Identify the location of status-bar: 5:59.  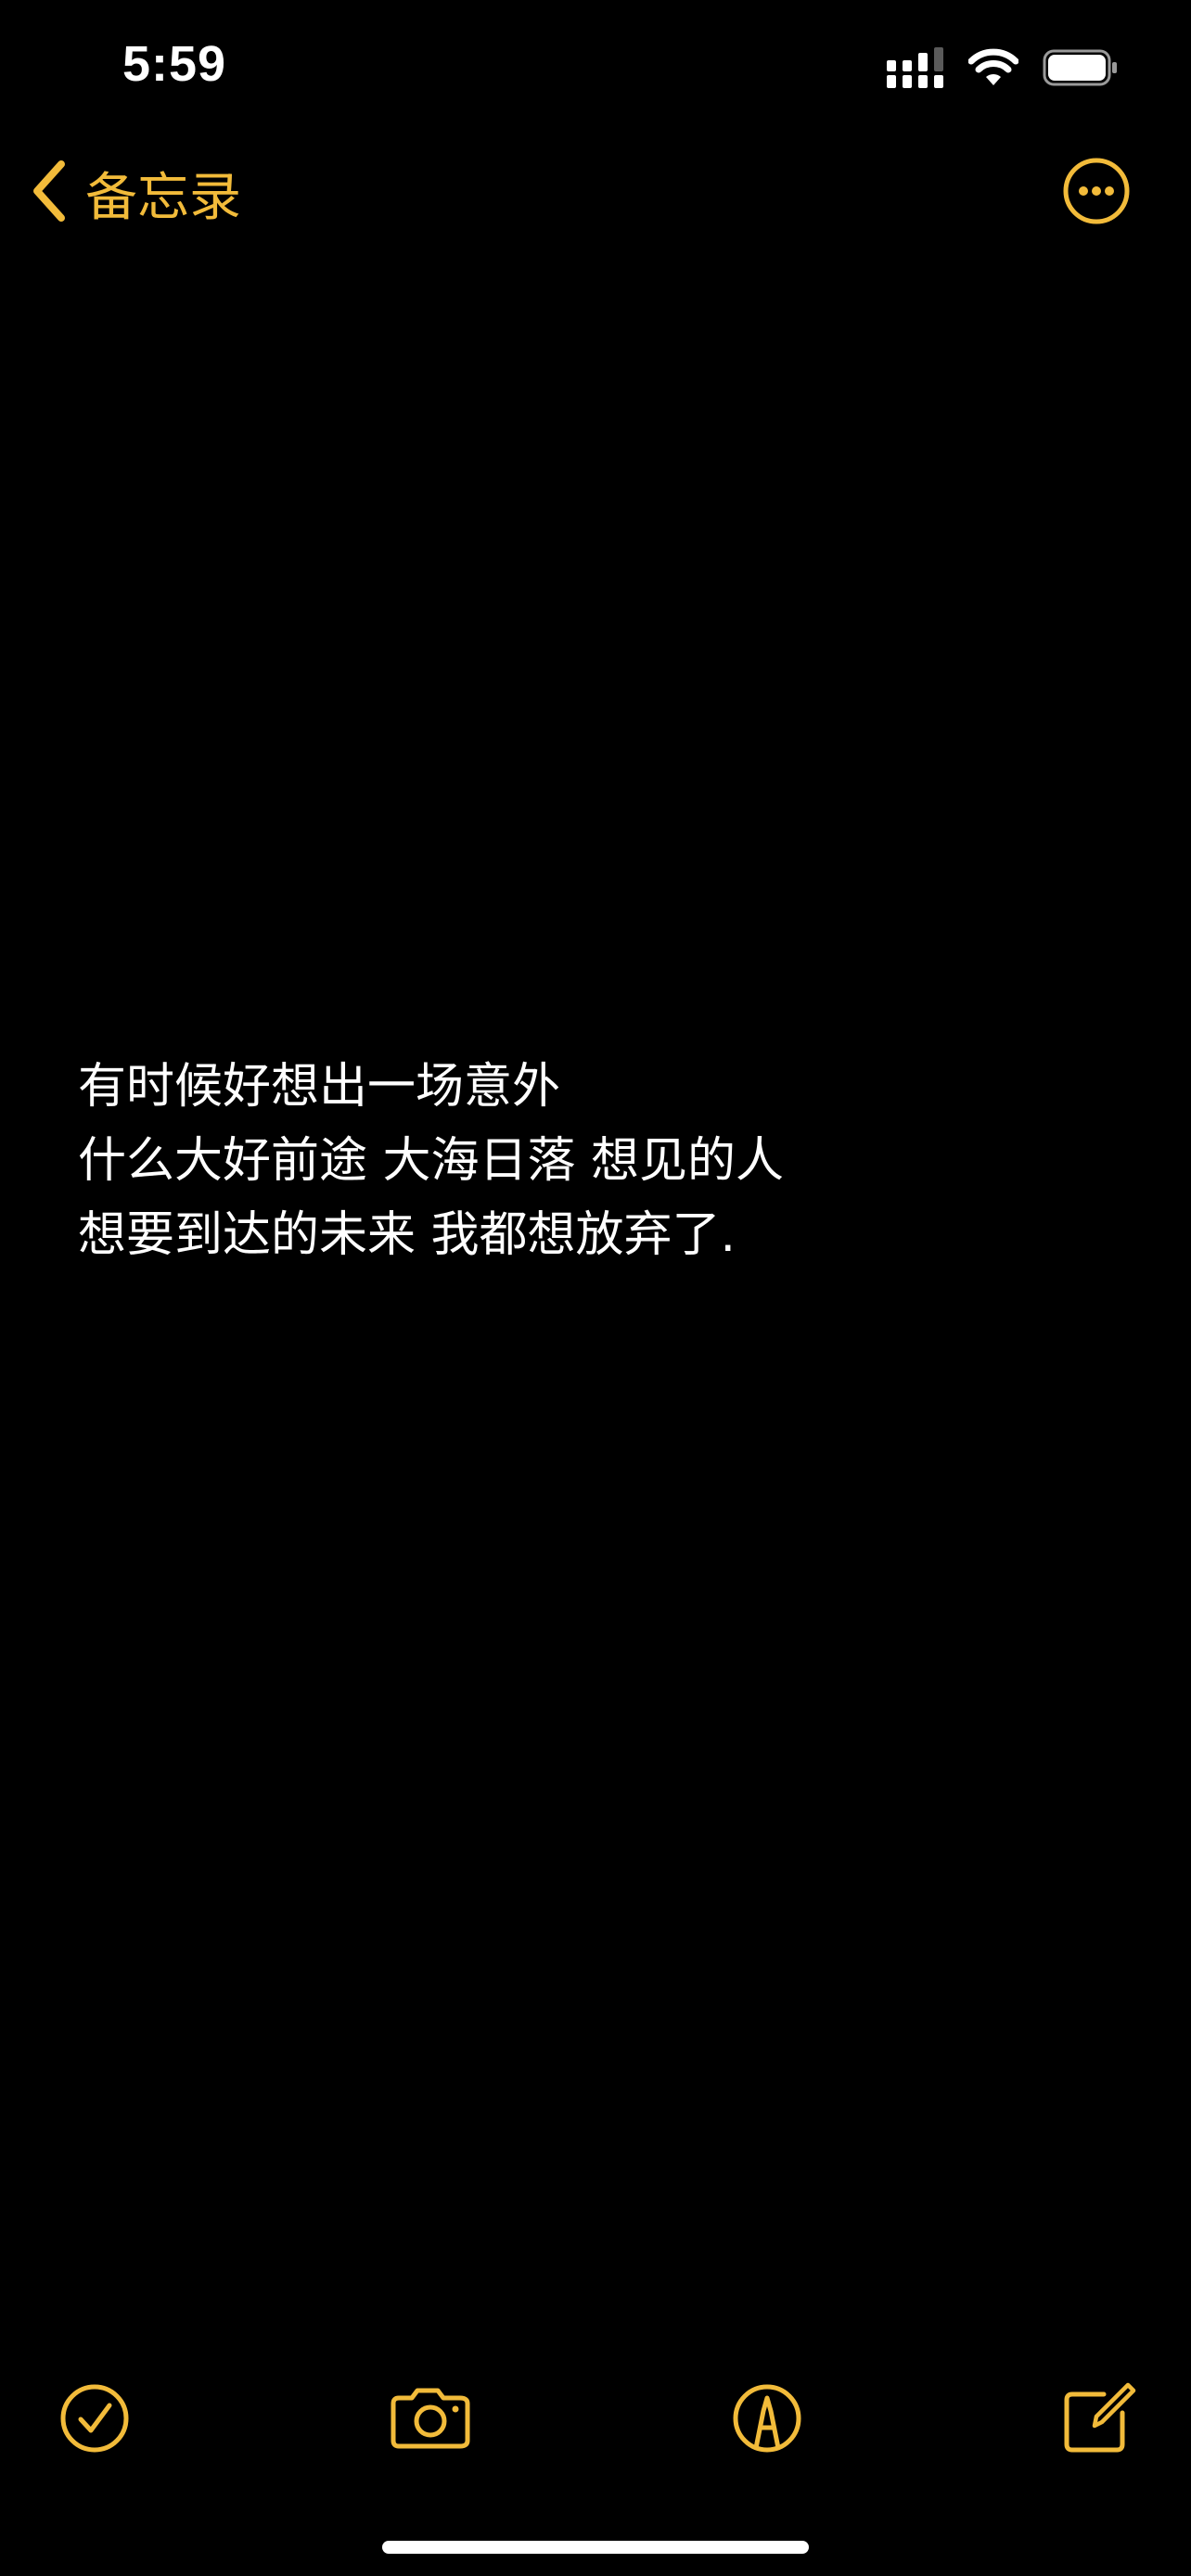
(595, 69).